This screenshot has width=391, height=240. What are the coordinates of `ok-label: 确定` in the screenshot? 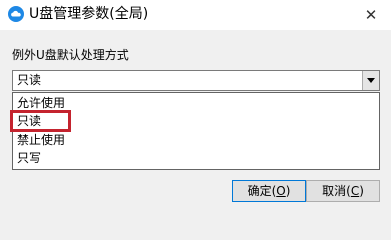 It's located at (259, 191).